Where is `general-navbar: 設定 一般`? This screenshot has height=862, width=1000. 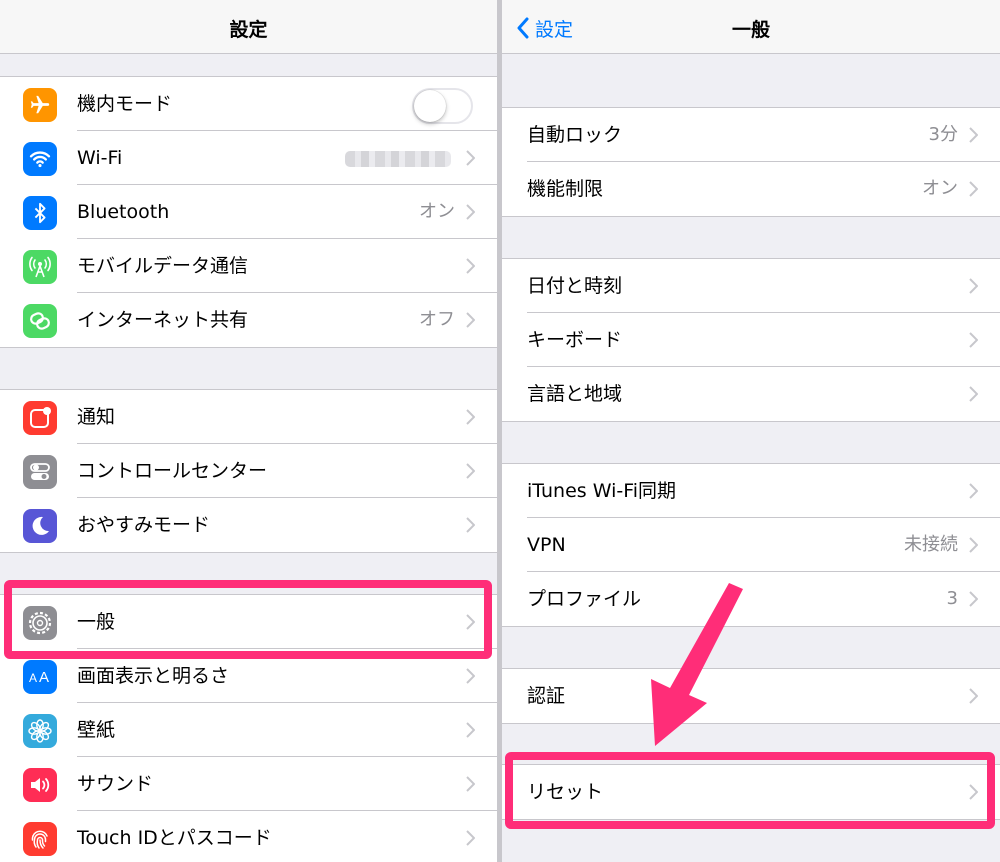 general-navbar: 設定 一般 is located at coordinates (751, 27).